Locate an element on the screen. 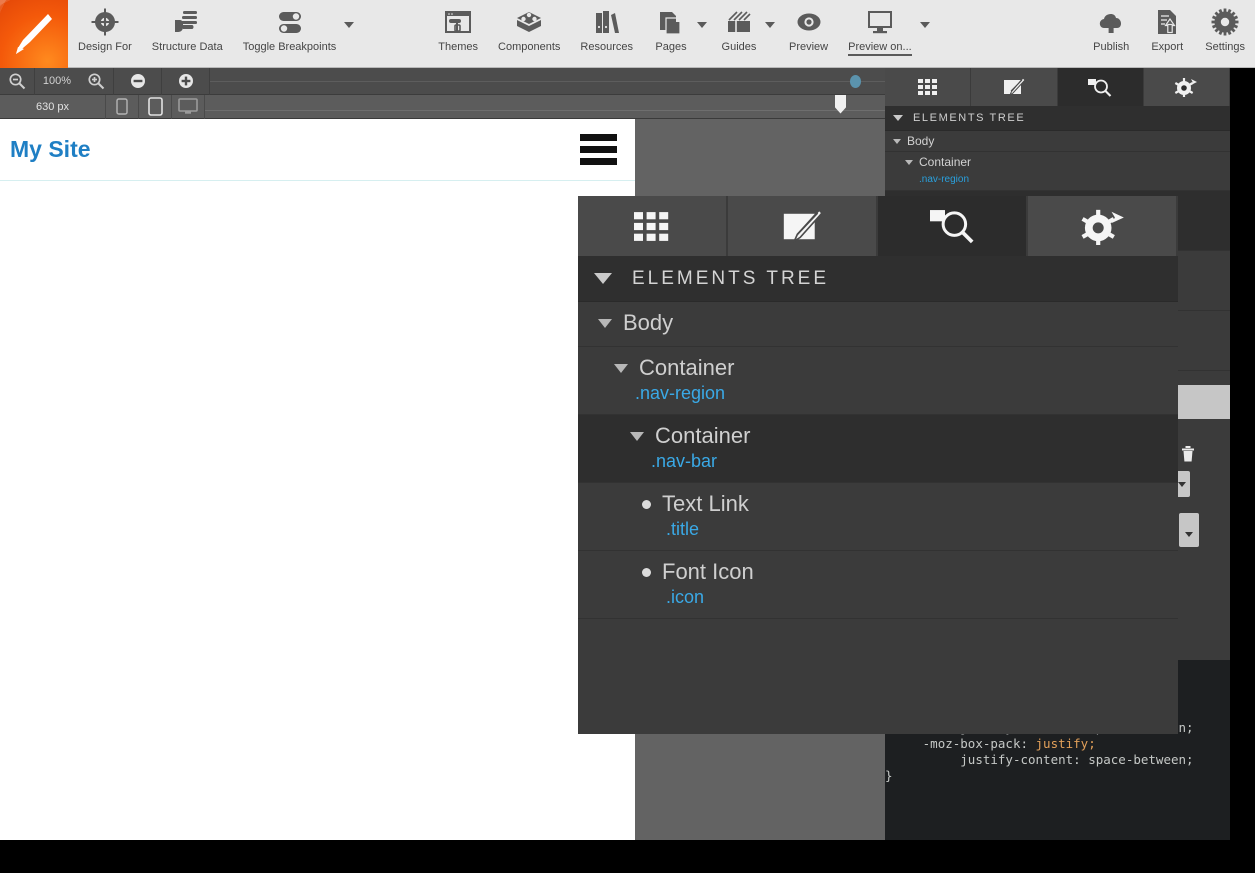  toolbar-item-structure-data: Structure Data is located at coordinates (187, 26).